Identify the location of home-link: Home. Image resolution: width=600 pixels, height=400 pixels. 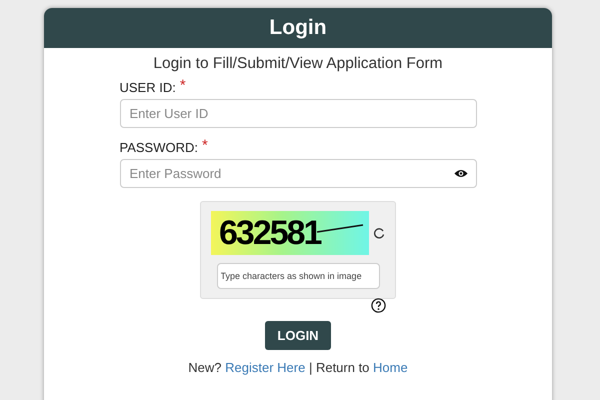
(390, 367).